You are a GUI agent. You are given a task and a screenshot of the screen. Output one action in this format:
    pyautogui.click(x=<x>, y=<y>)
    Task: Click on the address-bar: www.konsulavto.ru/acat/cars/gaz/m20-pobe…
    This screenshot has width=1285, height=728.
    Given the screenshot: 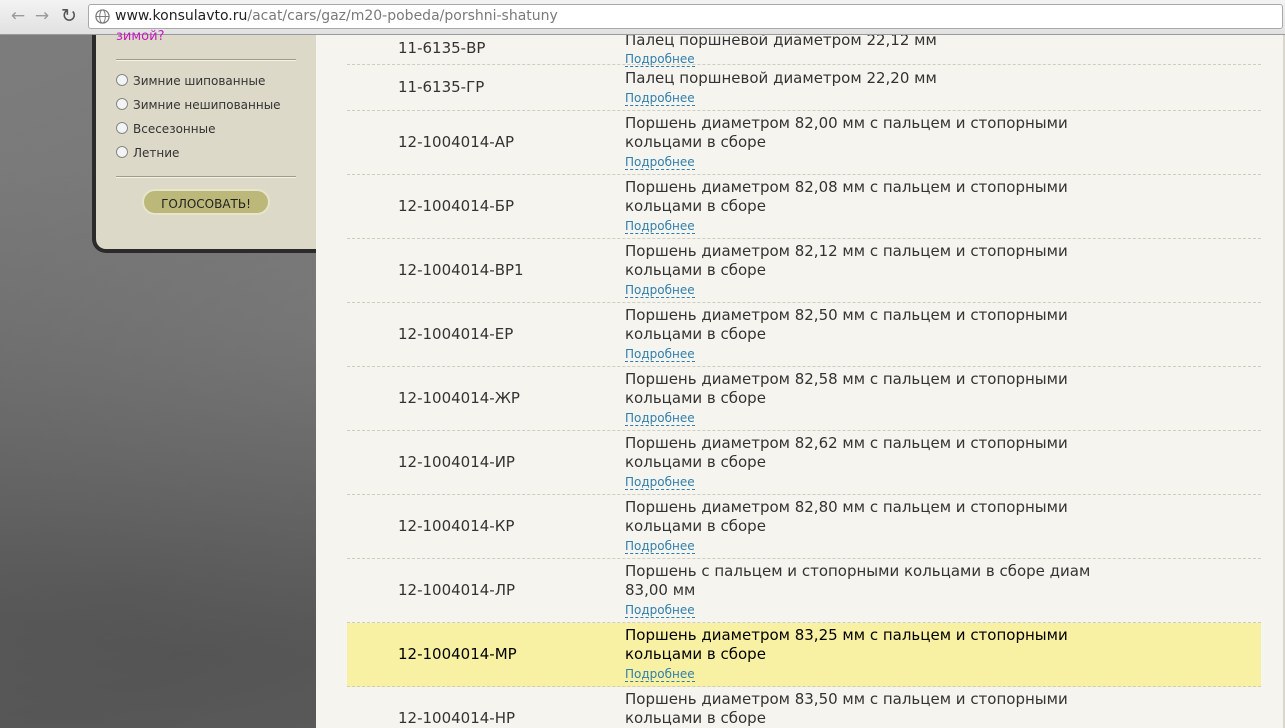 What is the action you would take?
    pyautogui.click(x=685, y=16)
    